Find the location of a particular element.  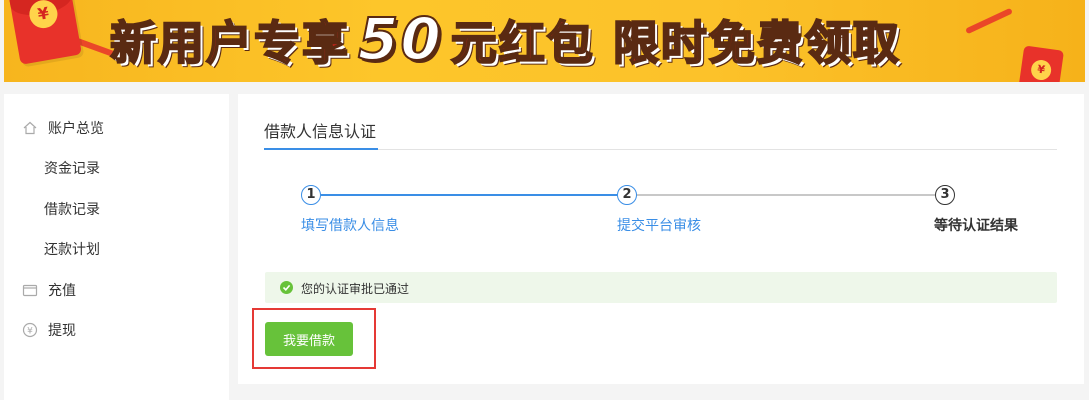

success-alert: 您的认证审批已通过 is located at coordinates (661, 287).